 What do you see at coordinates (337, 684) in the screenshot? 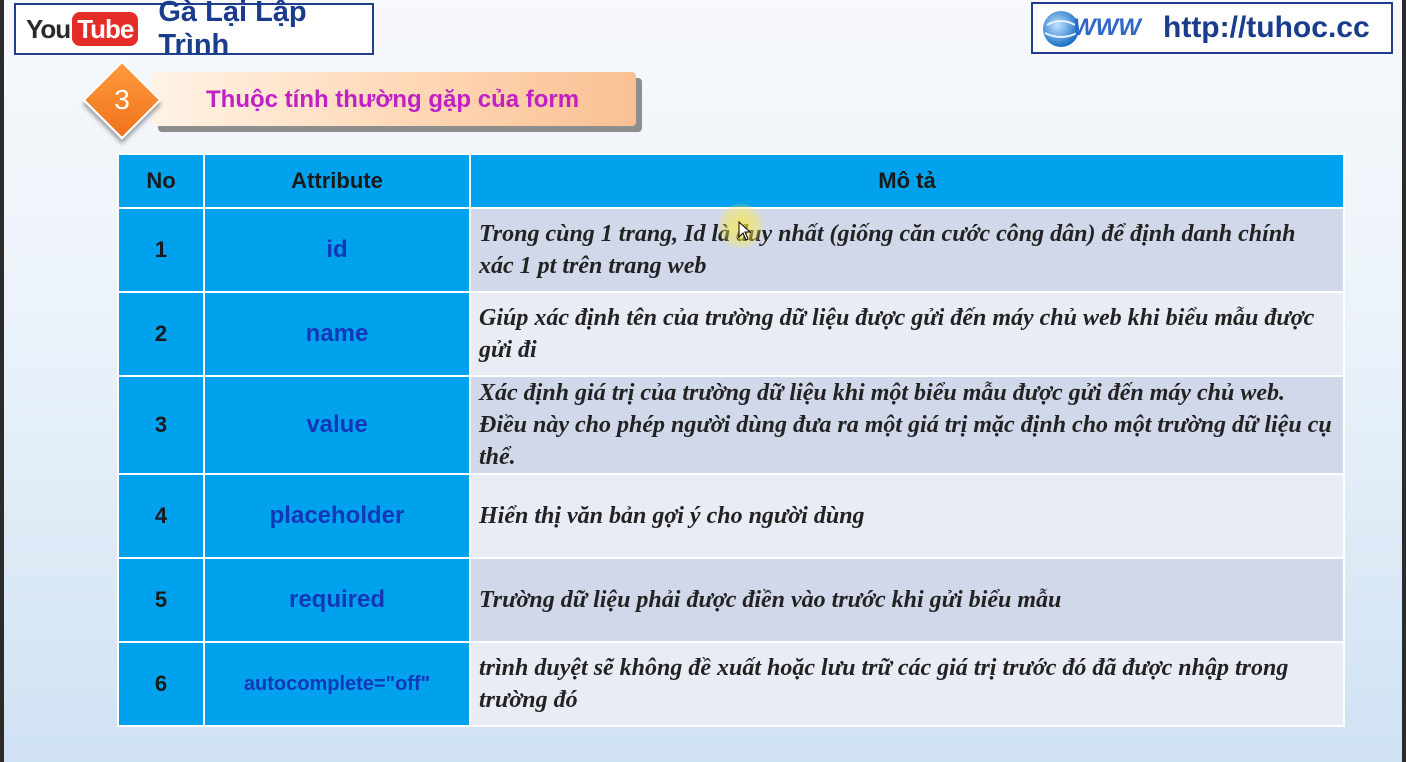
I see `row-attribute: autocomplete="off"` at bounding box center [337, 684].